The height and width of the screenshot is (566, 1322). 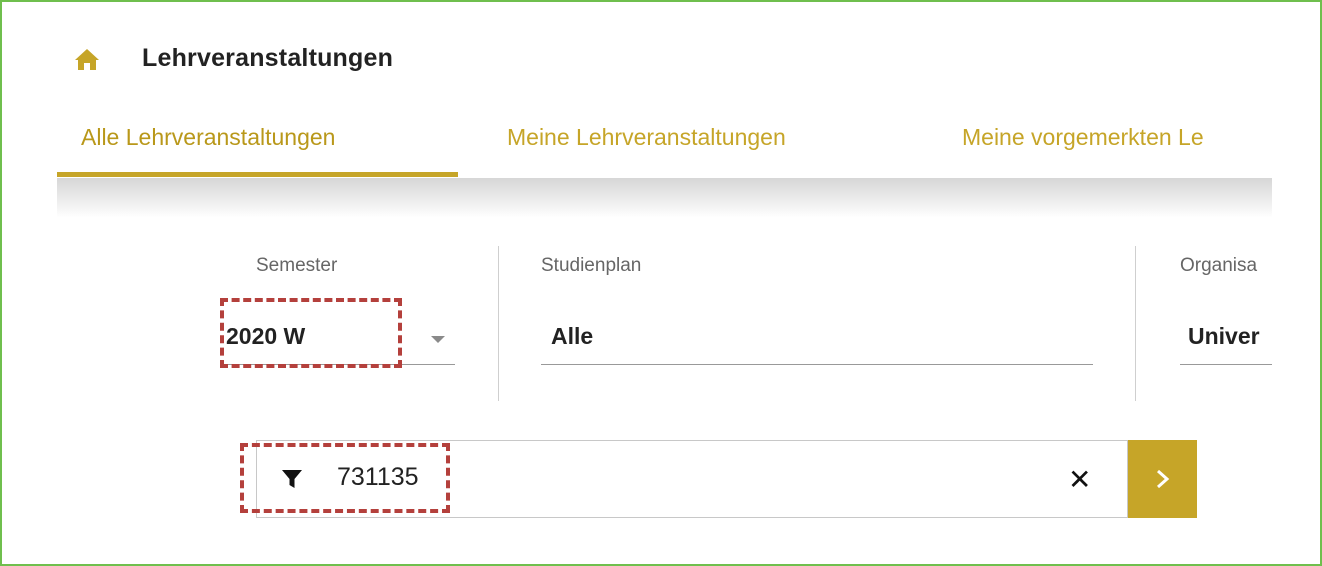 I want to click on search-submit-button, so click(x=1162, y=479).